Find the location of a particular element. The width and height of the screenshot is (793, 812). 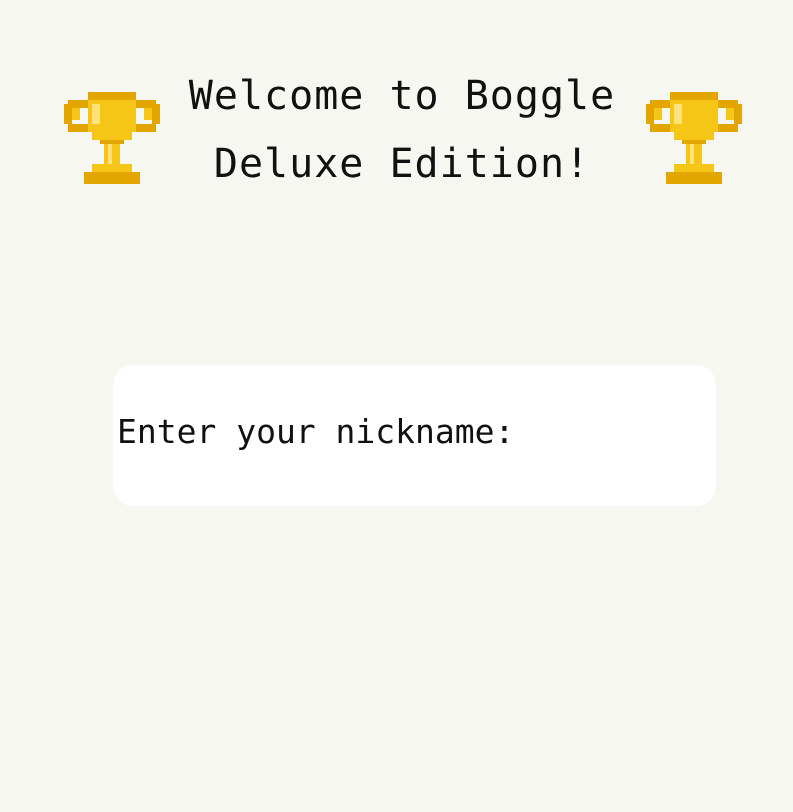

page-title: Welcome to Boggle Deluxe Edition! is located at coordinates (402, 130).